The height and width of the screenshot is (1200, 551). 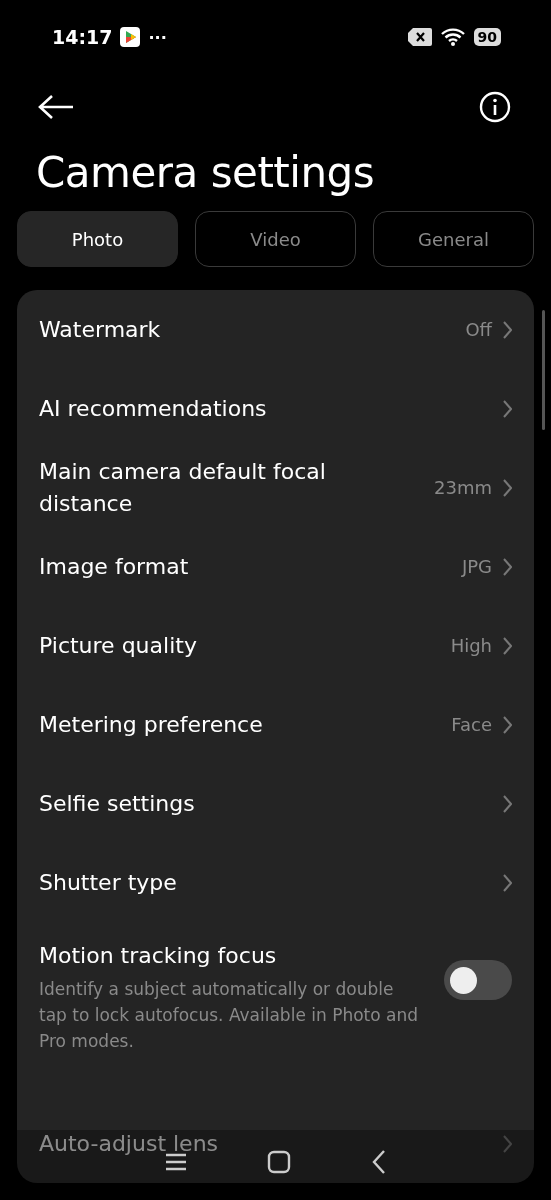 I want to click on menu-icon, so click(x=175, y=1162).